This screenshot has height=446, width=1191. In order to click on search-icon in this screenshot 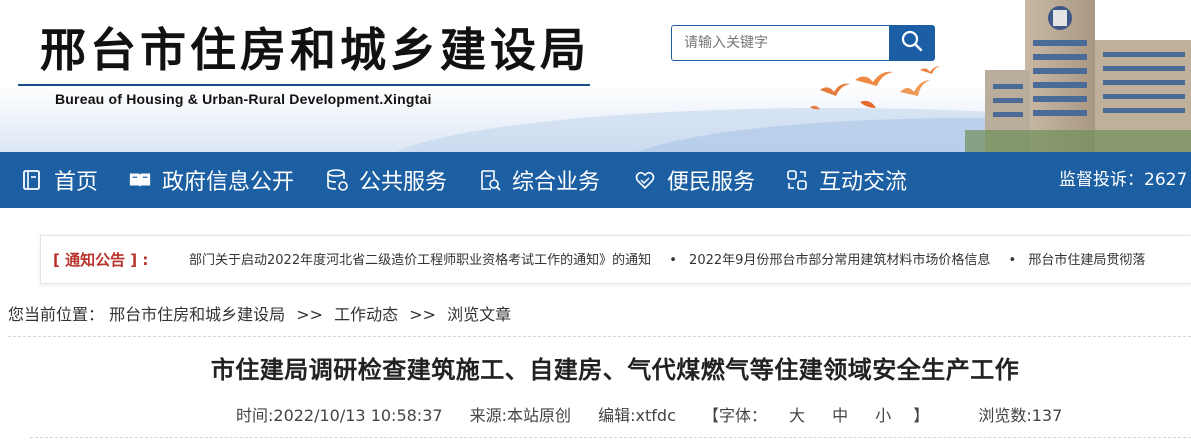, I will do `click(912, 43)`.